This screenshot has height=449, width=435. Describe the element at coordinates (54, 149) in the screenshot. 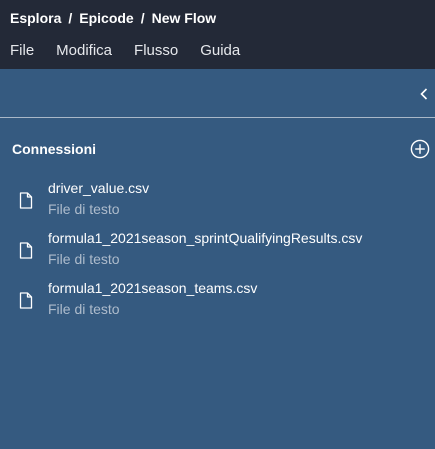

I see `connections-title: Connessioni` at that location.